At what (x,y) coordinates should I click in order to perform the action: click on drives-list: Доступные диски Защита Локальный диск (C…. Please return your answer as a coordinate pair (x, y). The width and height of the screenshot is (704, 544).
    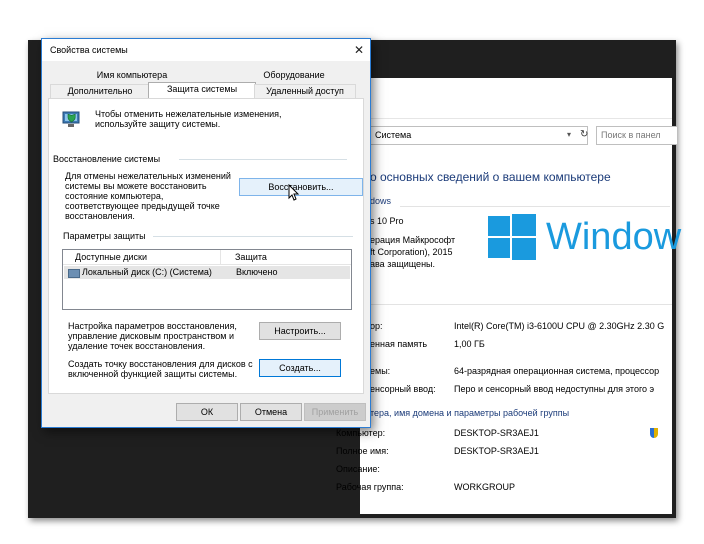
    Looking at the image, I should click on (207, 279).